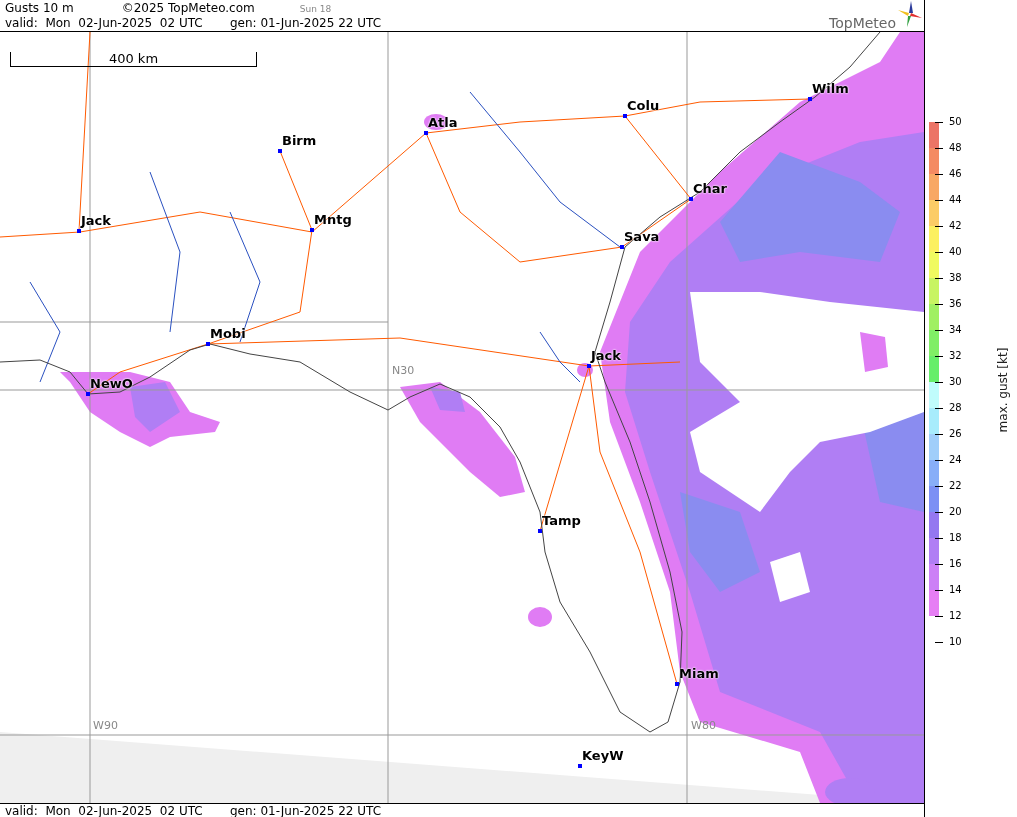  I want to click on scale-tick-label: 24, so click(955, 460).